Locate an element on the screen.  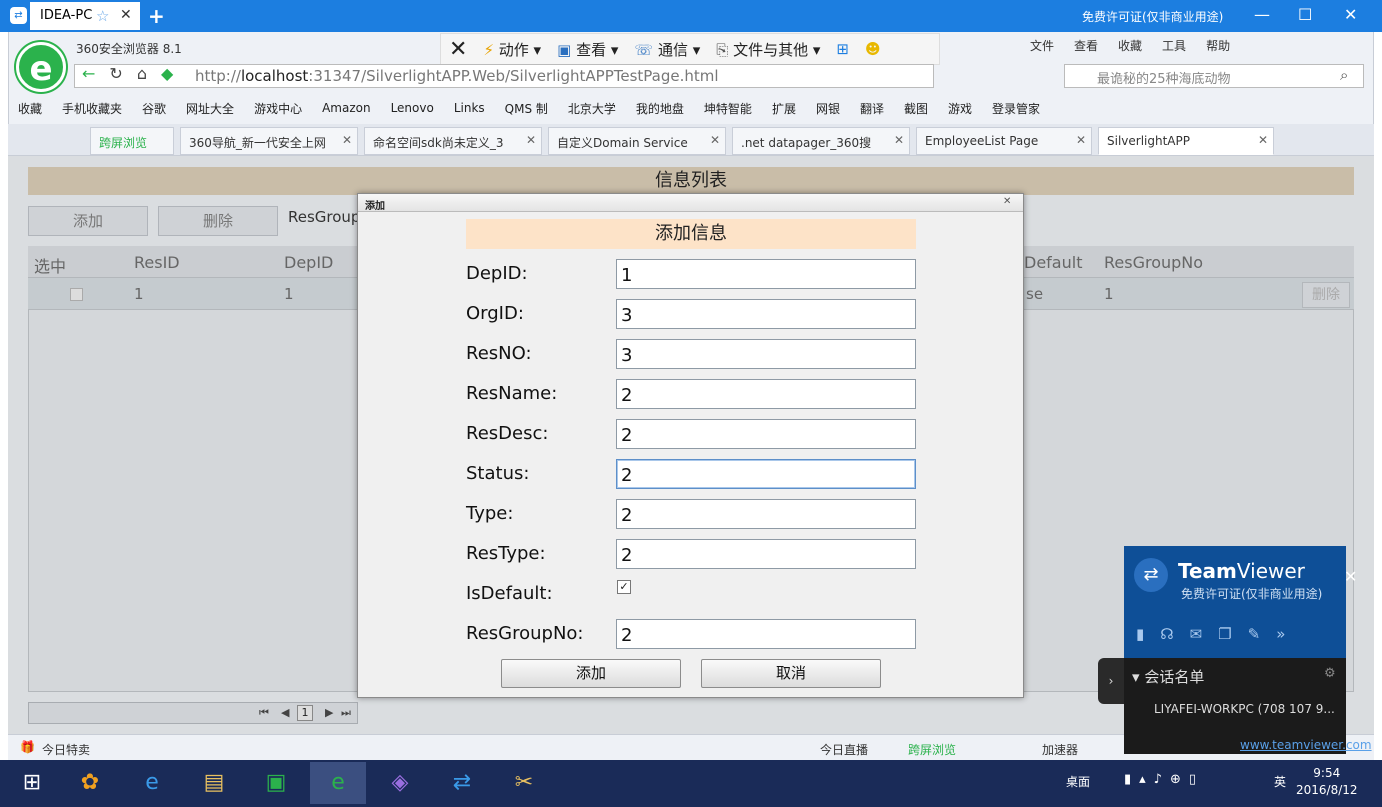
menu-view: 查看 is located at coordinates (1086, 45).